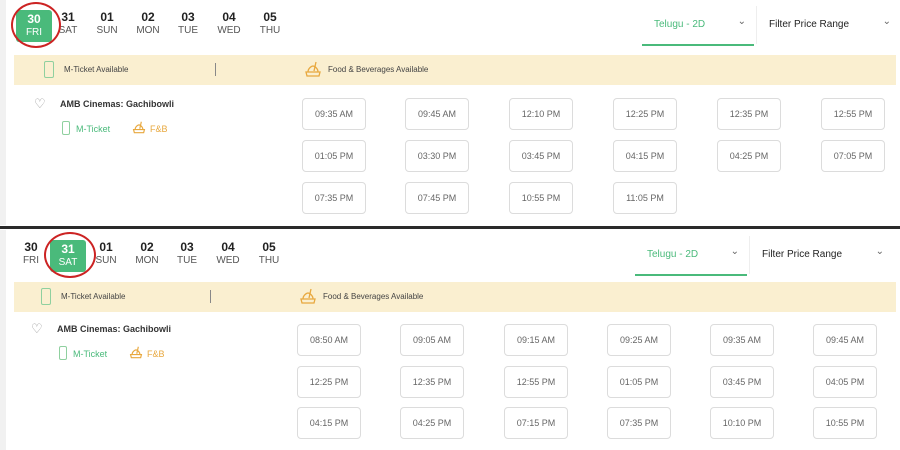 This screenshot has width=900, height=450. Describe the element at coordinates (853, 156) in the screenshot. I see `showtime-slot: 07:05 PM` at that location.